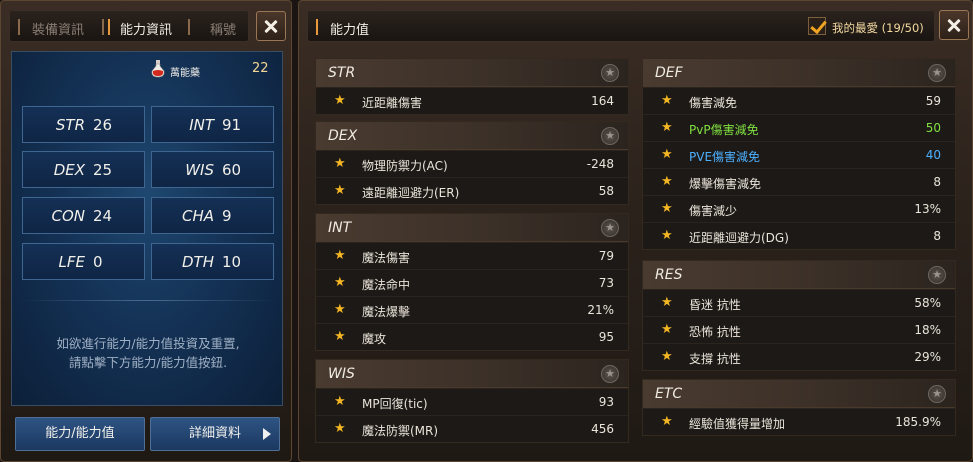  Describe the element at coordinates (98, 262) in the screenshot. I see `stat-value: 0` at that location.